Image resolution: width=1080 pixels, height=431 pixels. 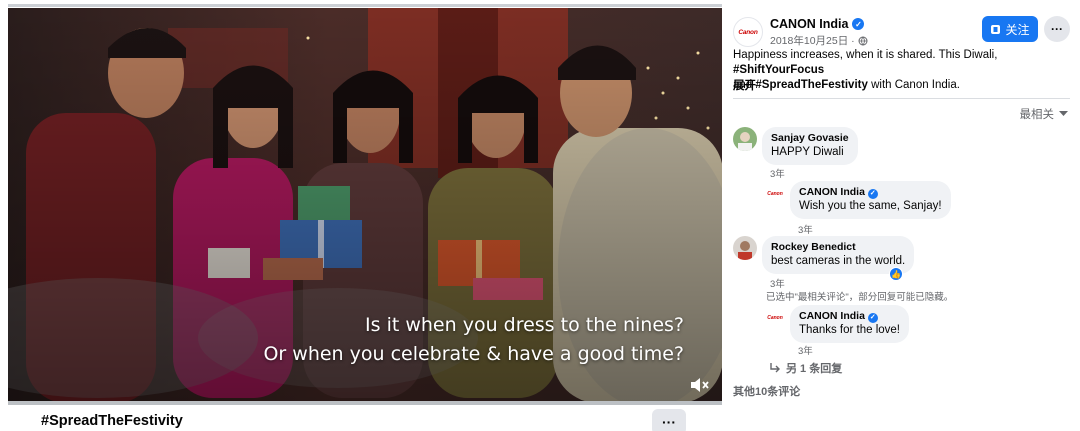 What do you see at coordinates (766, 391) in the screenshot?
I see `view-other-comments-link: 其他10条评论` at bounding box center [766, 391].